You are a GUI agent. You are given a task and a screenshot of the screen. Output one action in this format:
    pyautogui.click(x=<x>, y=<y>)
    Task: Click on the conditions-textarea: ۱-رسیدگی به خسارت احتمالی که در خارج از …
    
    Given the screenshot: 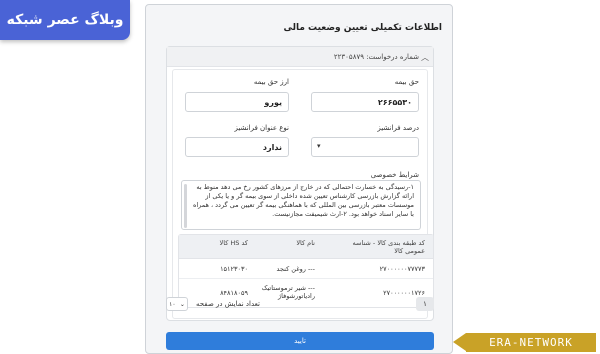 What is the action you would take?
    pyautogui.click(x=301, y=205)
    